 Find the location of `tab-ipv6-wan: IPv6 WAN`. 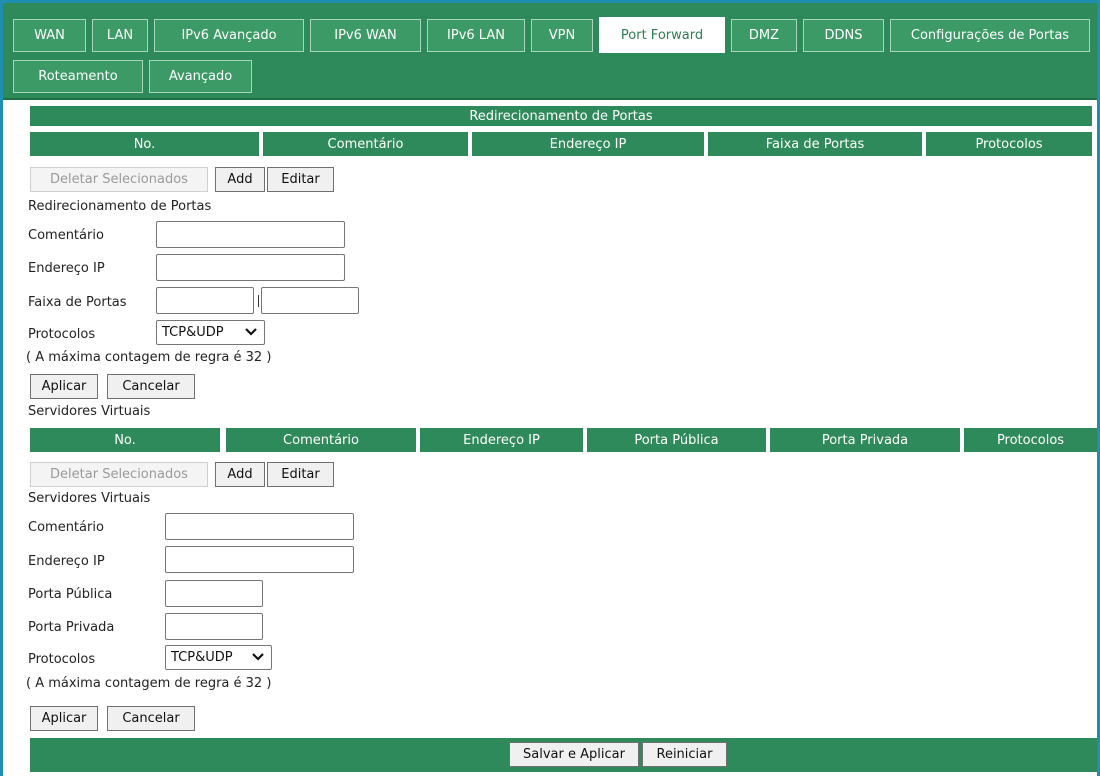

tab-ipv6-wan: IPv6 WAN is located at coordinates (365, 35).